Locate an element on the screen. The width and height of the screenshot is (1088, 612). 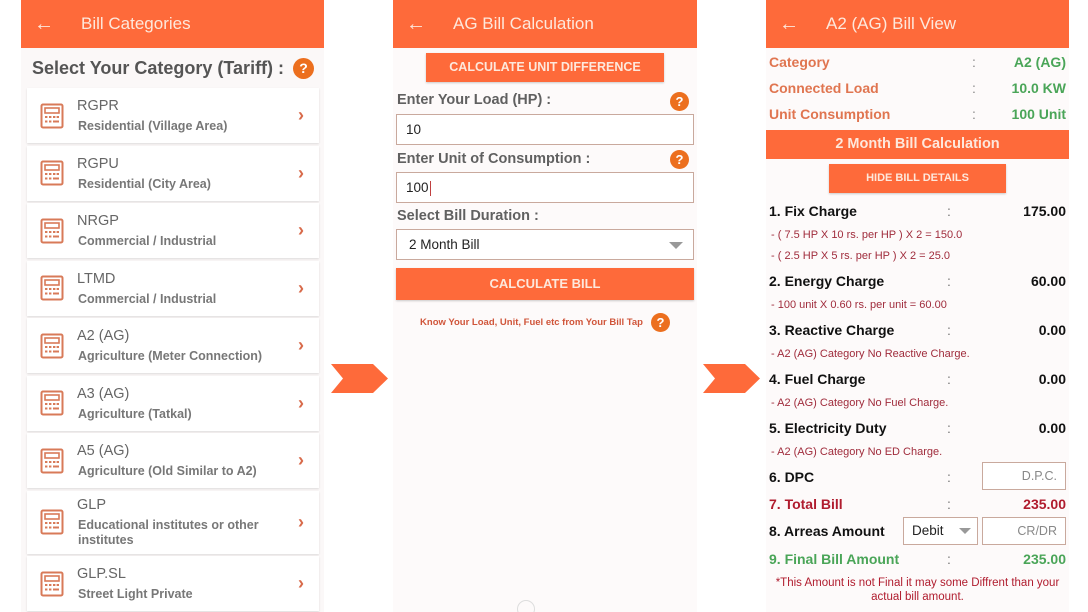
charge-value: 175.00 is located at coordinates (1044, 211).